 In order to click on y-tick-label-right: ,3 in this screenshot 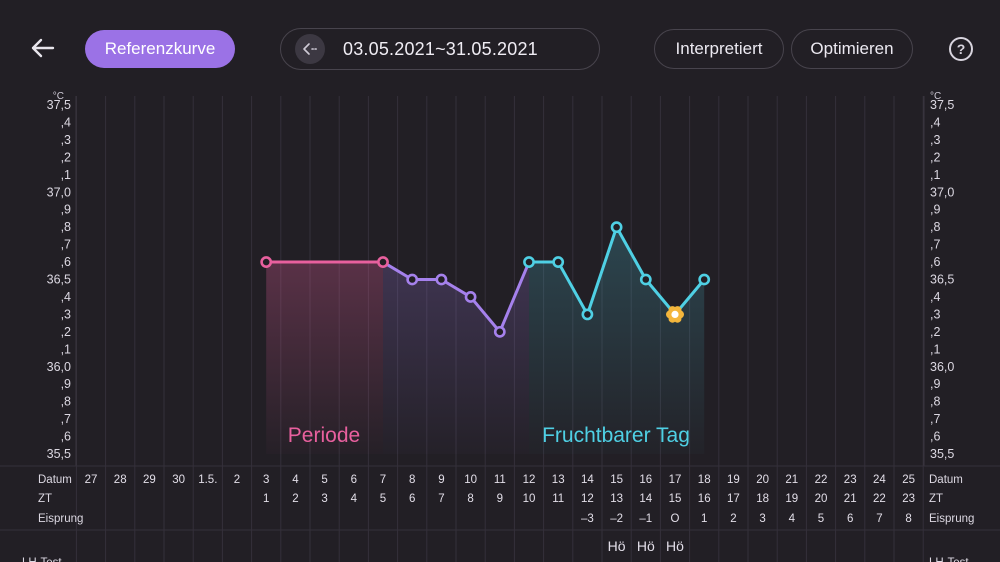, I will do `click(935, 314)`.